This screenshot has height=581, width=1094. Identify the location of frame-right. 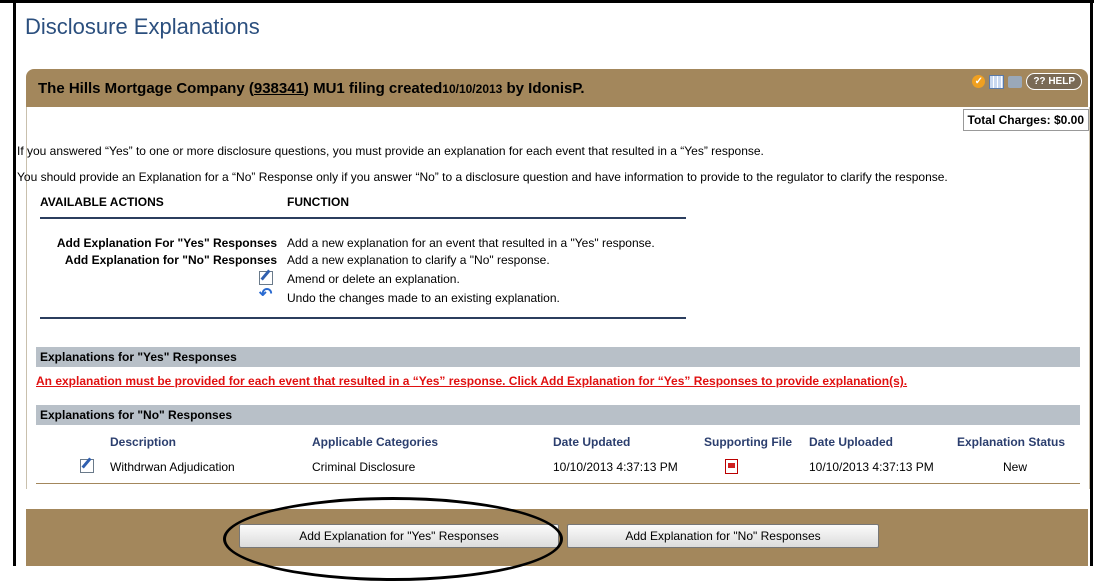
(1091, 283).